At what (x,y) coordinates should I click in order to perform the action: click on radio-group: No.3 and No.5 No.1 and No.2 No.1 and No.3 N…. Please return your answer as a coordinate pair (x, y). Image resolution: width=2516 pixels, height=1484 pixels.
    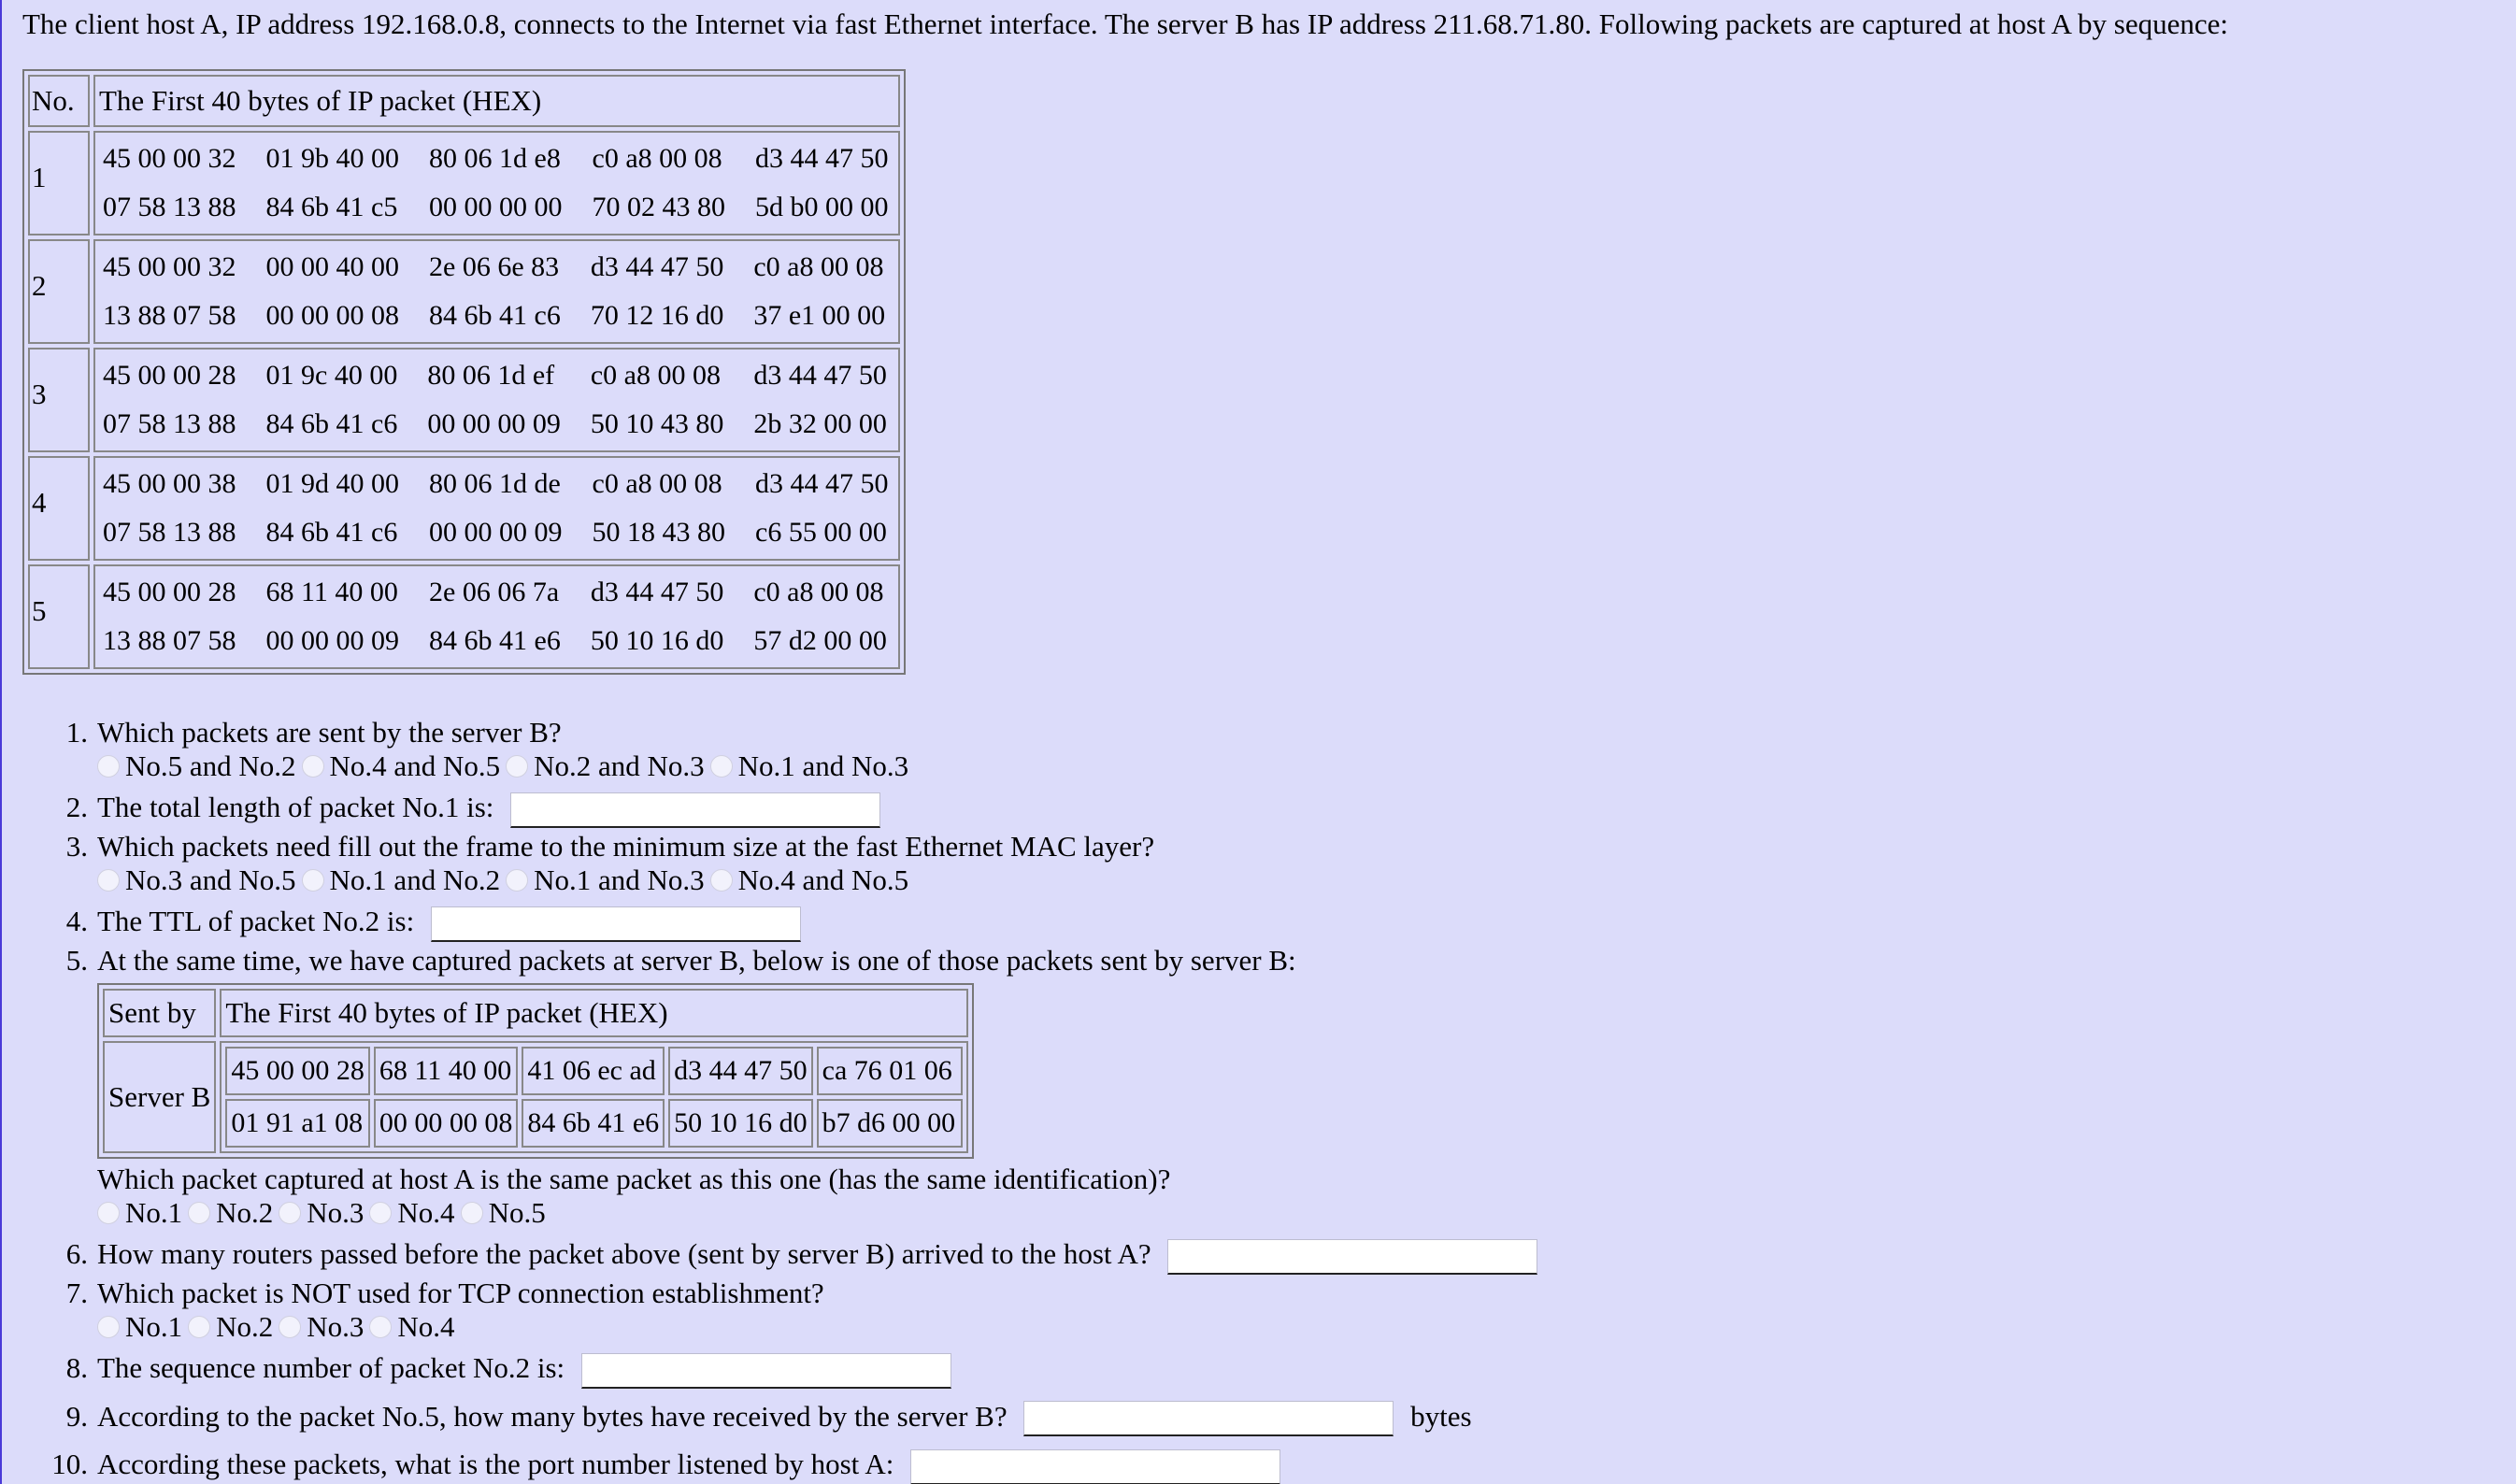
    Looking at the image, I should click on (1282, 881).